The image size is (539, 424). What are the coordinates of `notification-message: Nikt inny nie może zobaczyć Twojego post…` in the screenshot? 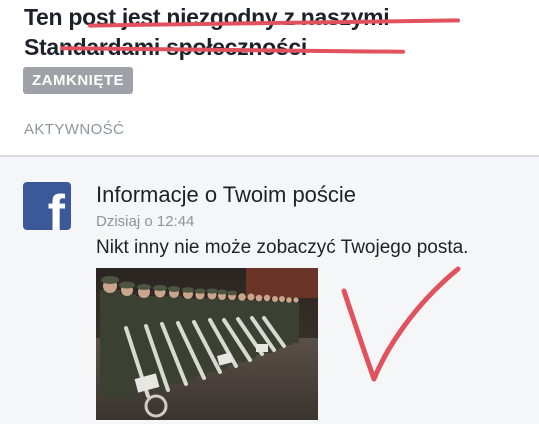 It's located at (282, 247).